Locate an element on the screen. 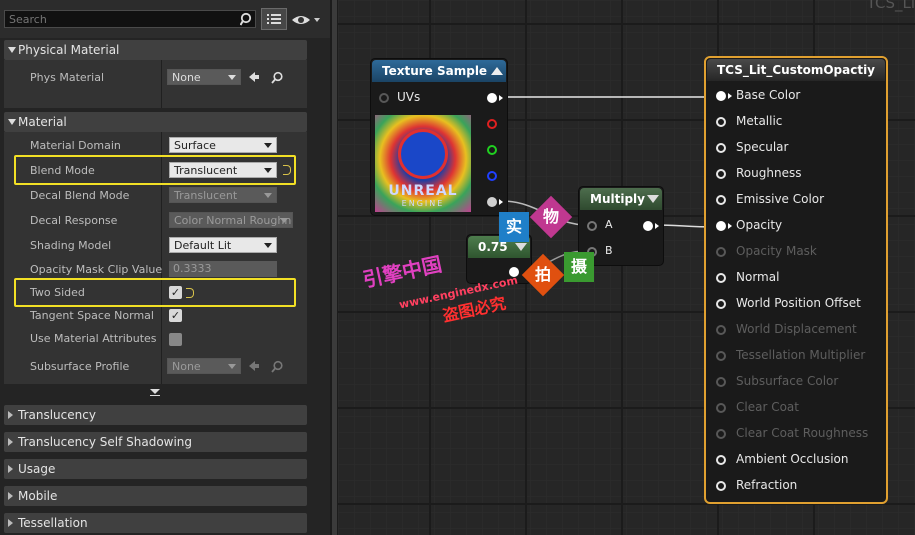 This screenshot has height=535, width=915. decal-response-value: Color Normal Roughness is located at coordinates (233, 220).